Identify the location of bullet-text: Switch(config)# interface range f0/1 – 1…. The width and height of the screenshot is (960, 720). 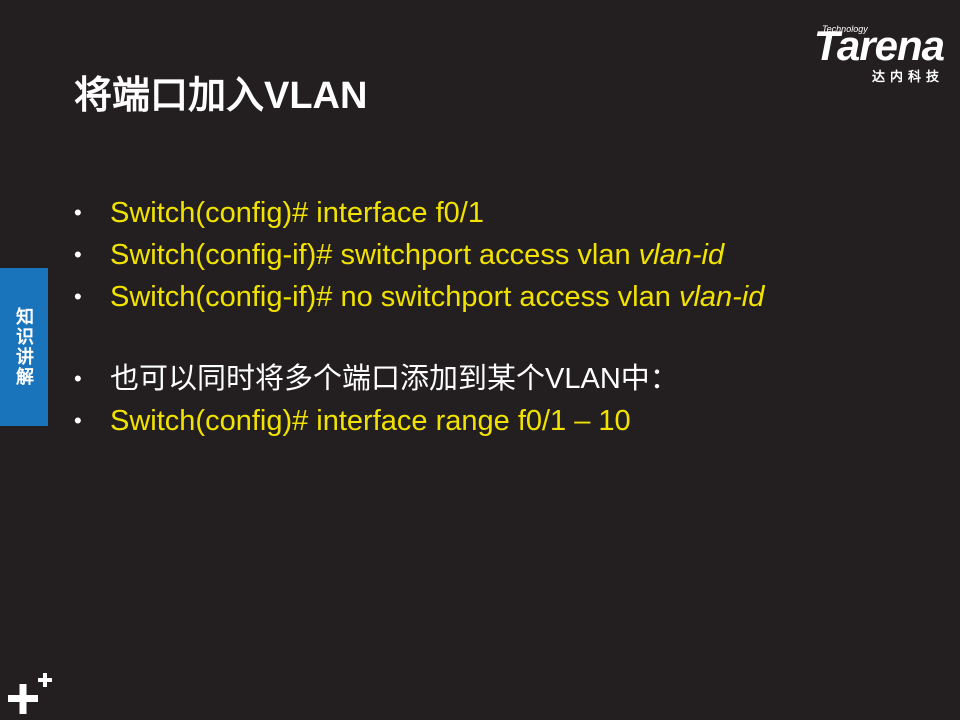
(370, 421).